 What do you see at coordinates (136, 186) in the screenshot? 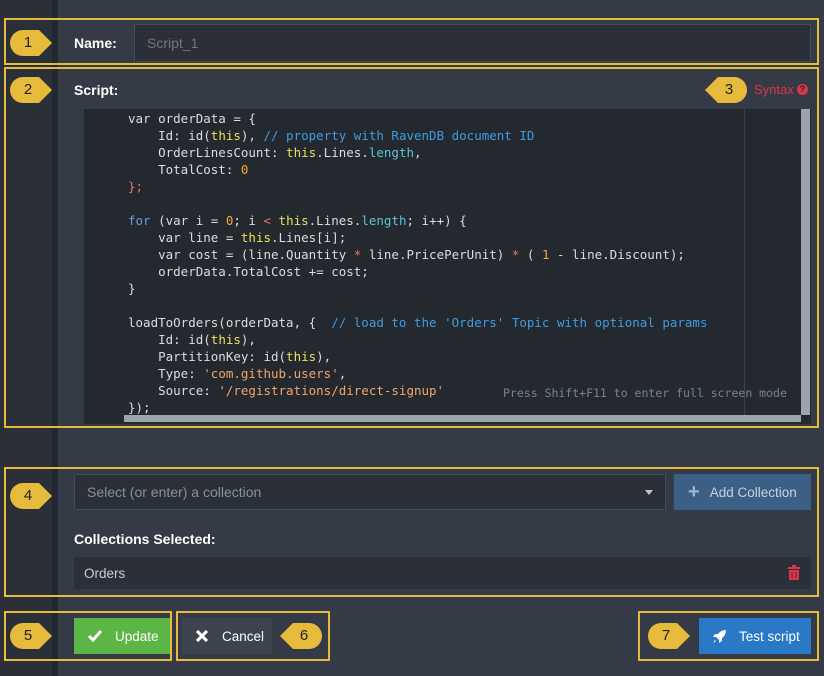
I see `code-text: };` at bounding box center [136, 186].